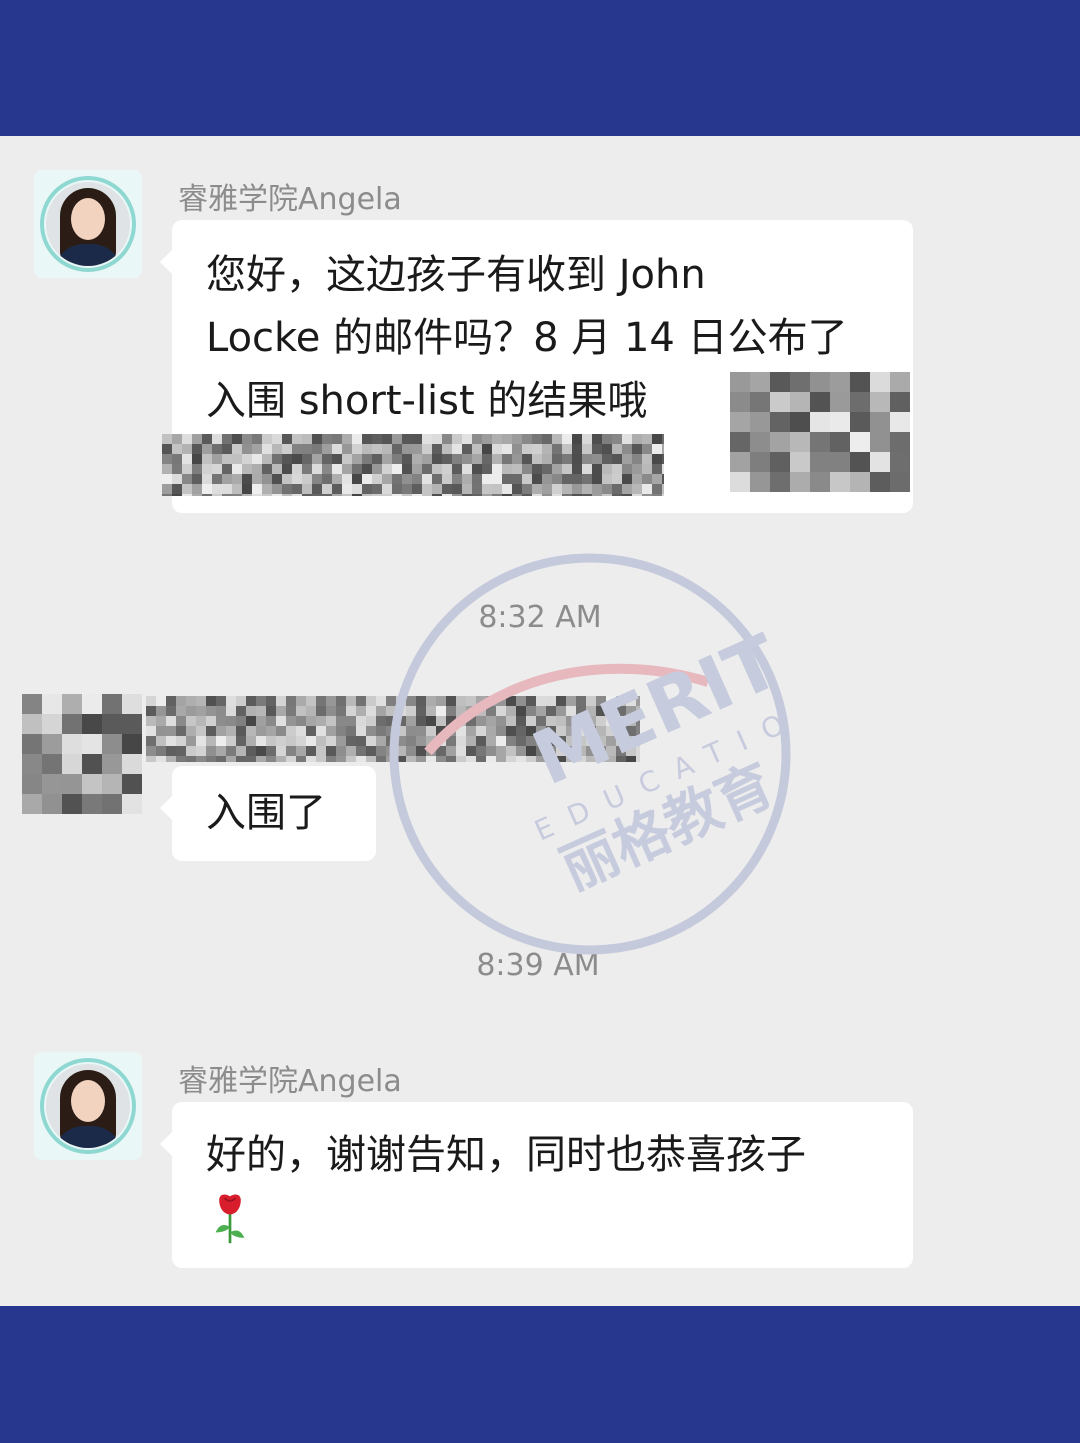 Image resolution: width=1080 pixels, height=1443 pixels. What do you see at coordinates (230, 1219) in the screenshot?
I see `rose-emoji` at bounding box center [230, 1219].